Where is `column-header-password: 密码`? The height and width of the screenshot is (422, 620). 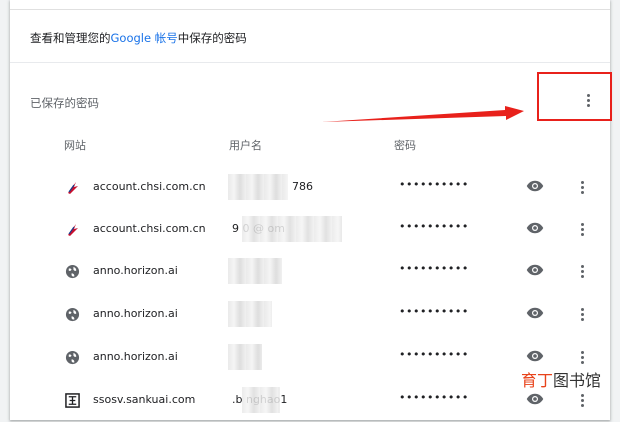 column-header-password: 密码 is located at coordinates (405, 145).